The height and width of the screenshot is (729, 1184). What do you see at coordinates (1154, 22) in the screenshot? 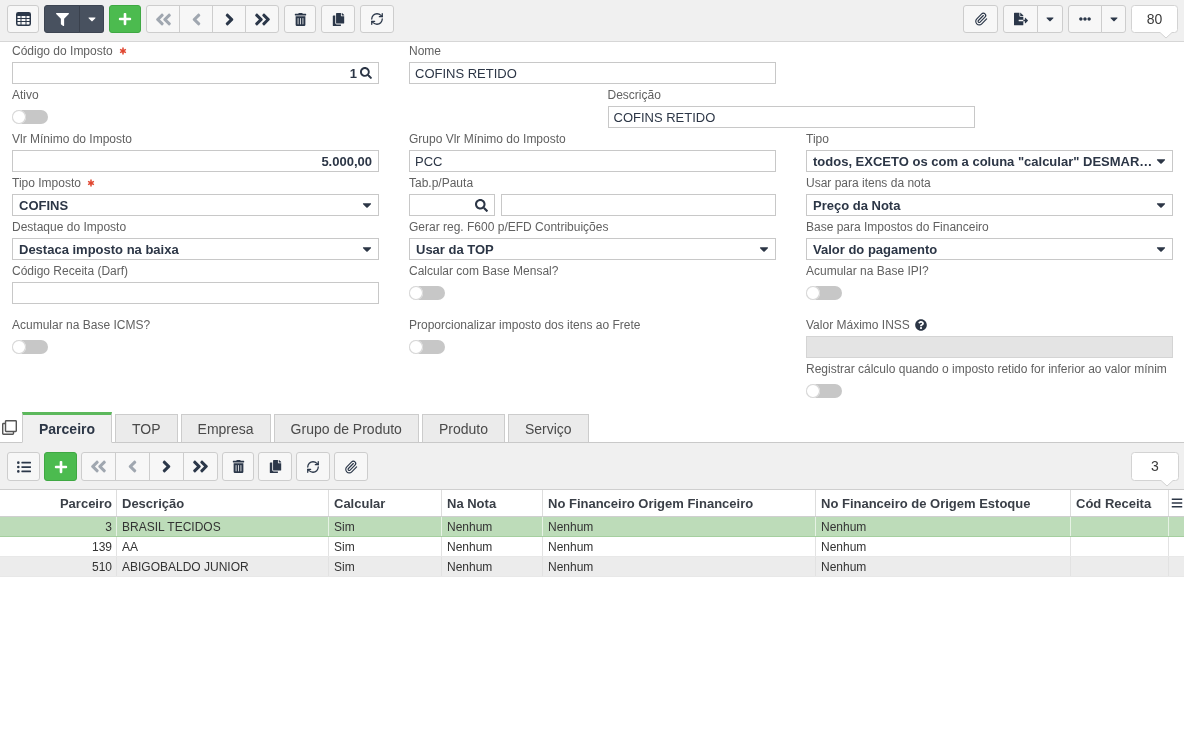
I see `record-count: 80` at bounding box center [1154, 22].